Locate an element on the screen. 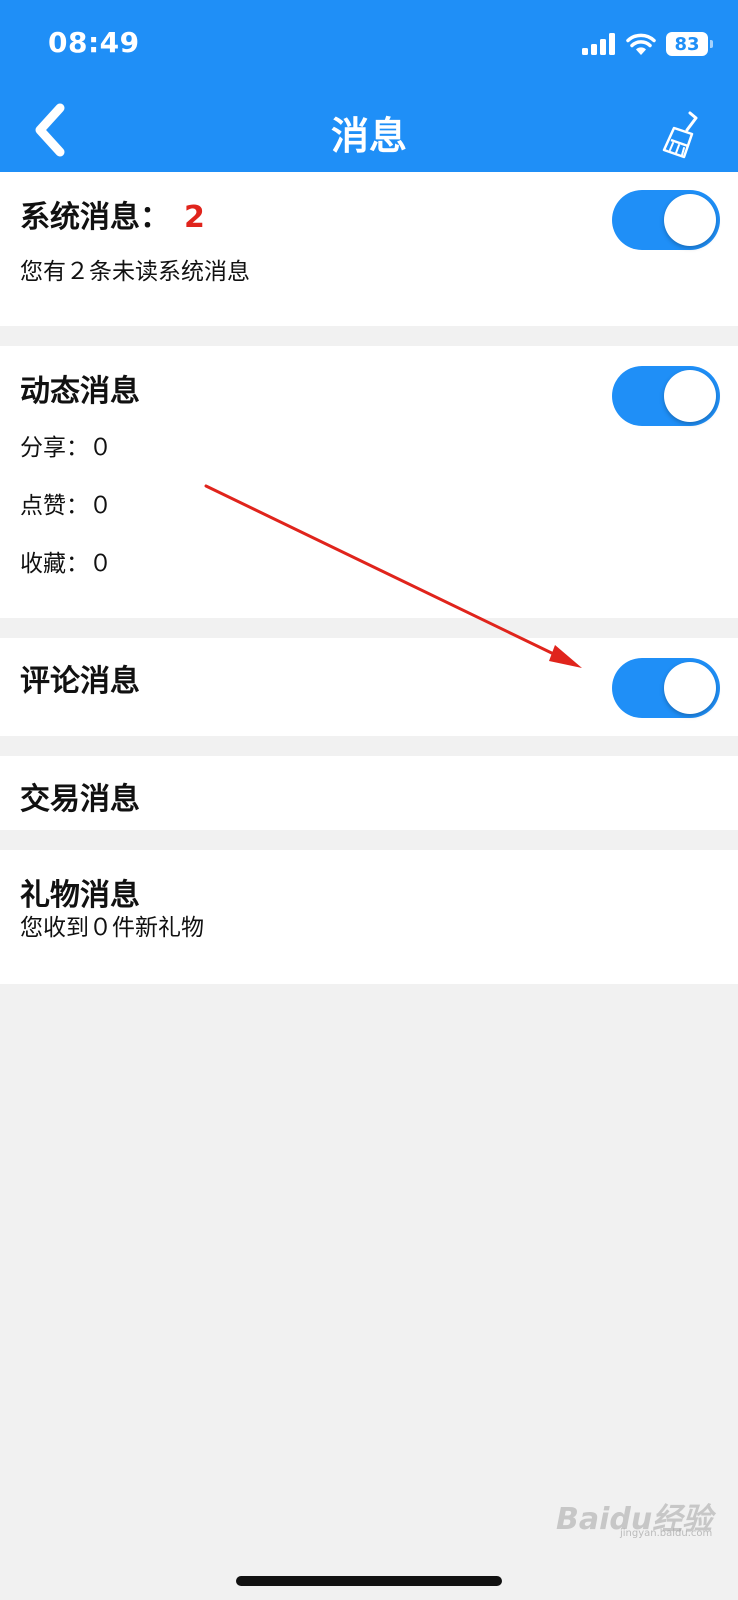 Image resolution: width=738 pixels, height=1600 pixels. top-bar: 08:49 83 消息 is located at coordinates (369, 86).